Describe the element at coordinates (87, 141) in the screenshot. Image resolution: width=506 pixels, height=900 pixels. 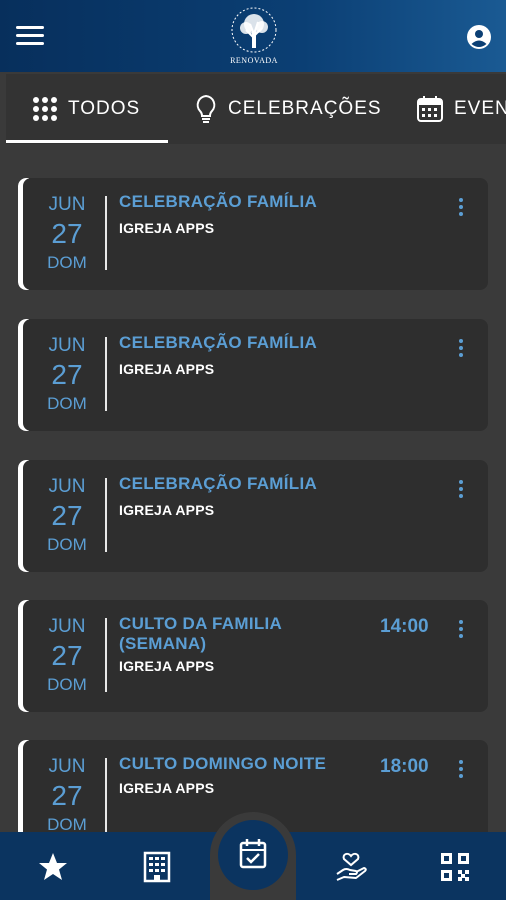
I see `active-tab-indicator` at that location.